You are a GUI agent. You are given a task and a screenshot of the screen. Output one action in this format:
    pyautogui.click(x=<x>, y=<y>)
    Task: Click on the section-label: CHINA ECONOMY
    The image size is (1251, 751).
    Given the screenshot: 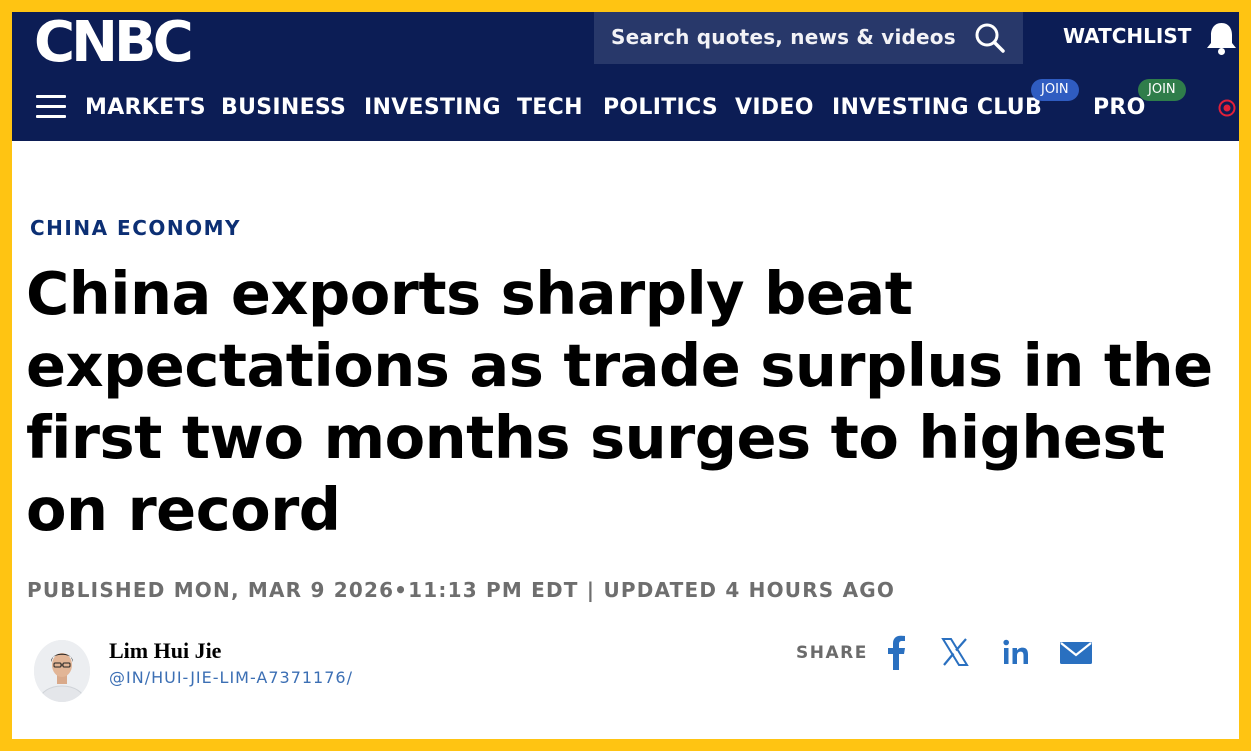 What is the action you would take?
    pyautogui.click(x=135, y=228)
    